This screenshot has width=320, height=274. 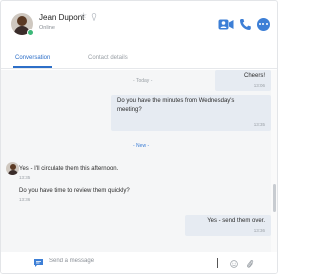 What do you see at coordinates (61, 17) in the screenshot?
I see `contact-name: Jean Dupont` at bounding box center [61, 17].